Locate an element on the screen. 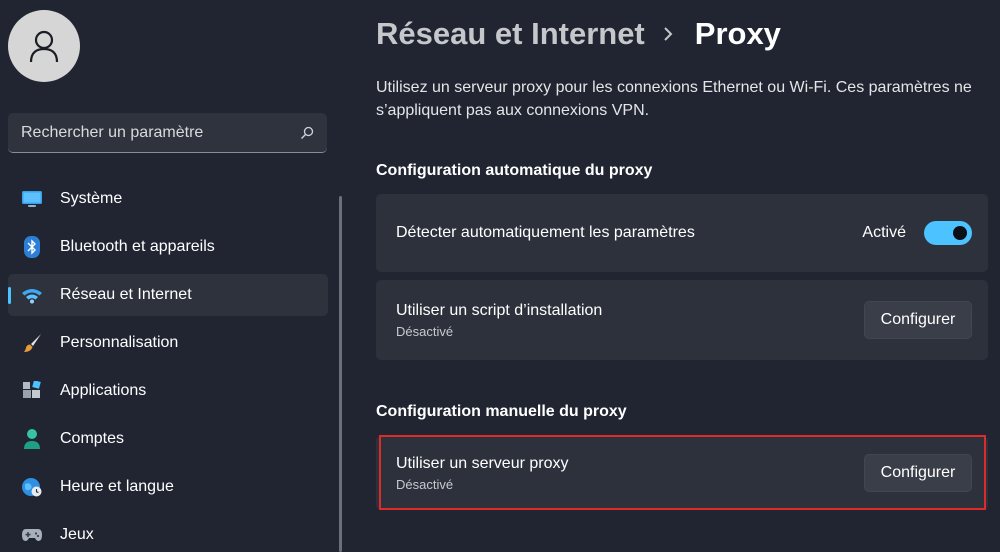 The height and width of the screenshot is (552, 1000). search-box: Rechercher un paramètre is located at coordinates (167, 133).